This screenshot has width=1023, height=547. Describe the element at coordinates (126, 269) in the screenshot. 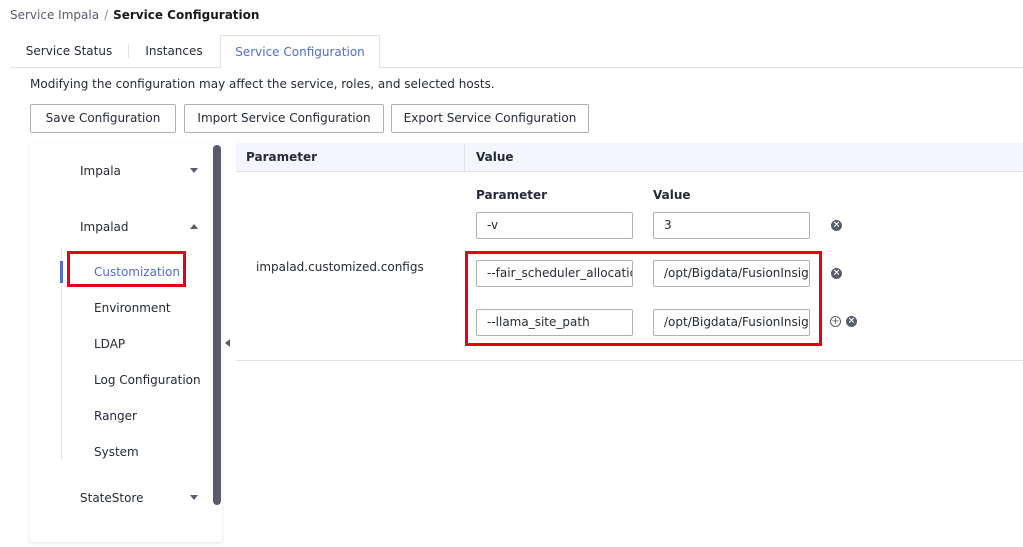

I see `highlight-box-customization` at that location.